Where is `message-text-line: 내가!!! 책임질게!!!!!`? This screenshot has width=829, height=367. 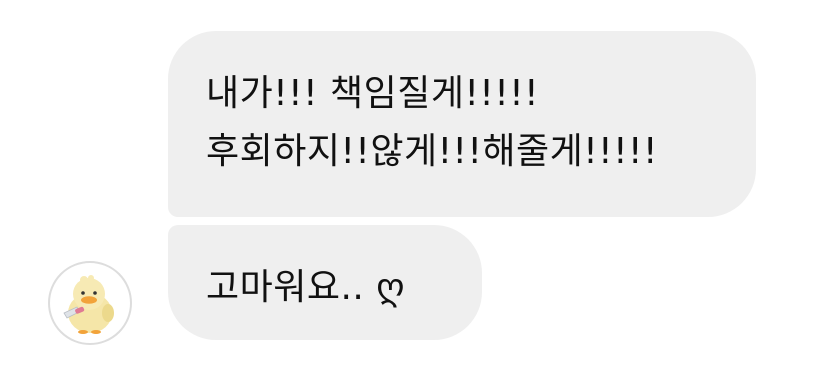 message-text-line: 내가!!! 책임질게!!!!! is located at coordinates (373, 93).